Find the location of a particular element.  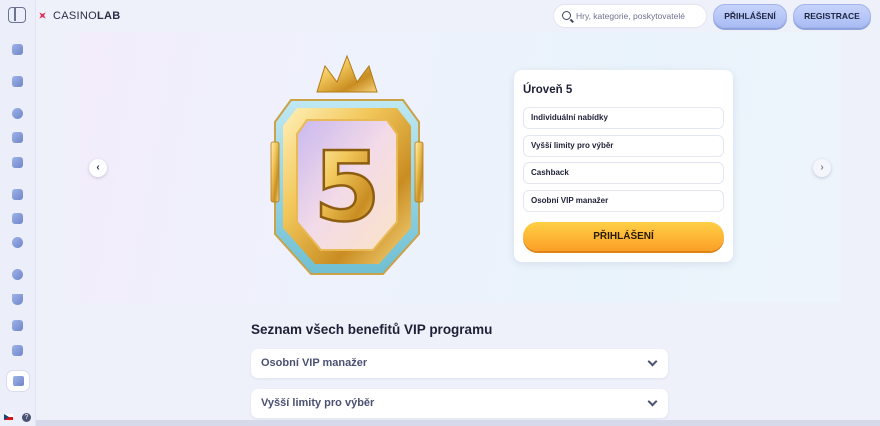

benefit-item: Osobní VIP manažer is located at coordinates (623, 201).